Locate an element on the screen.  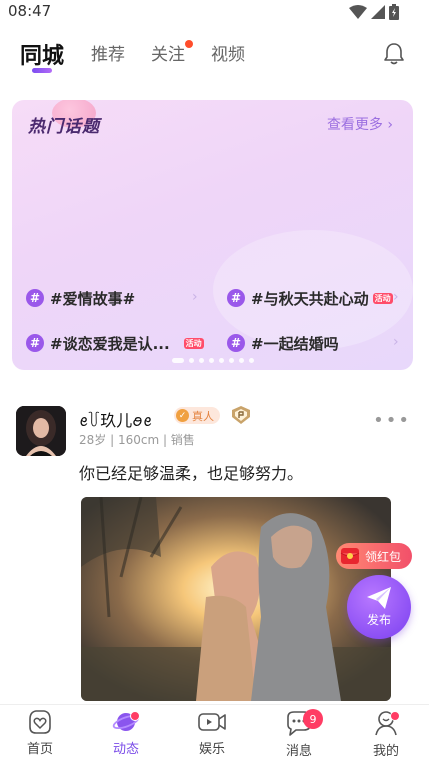
status-time: 08:47 is located at coordinates (30, 11).